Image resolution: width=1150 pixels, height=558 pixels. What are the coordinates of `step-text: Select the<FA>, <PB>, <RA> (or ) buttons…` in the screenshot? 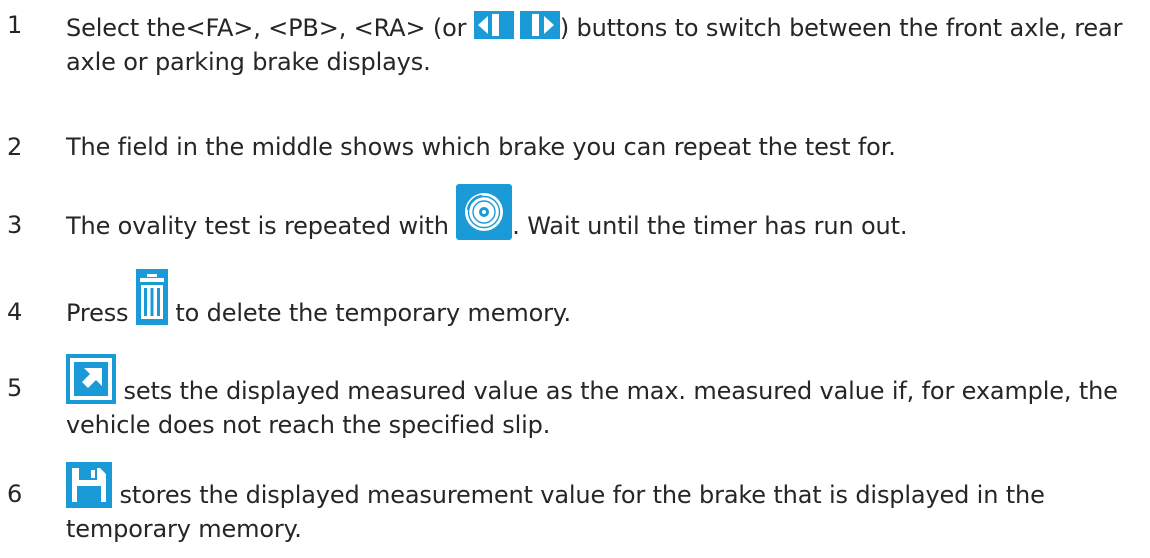 It's located at (603, 43).